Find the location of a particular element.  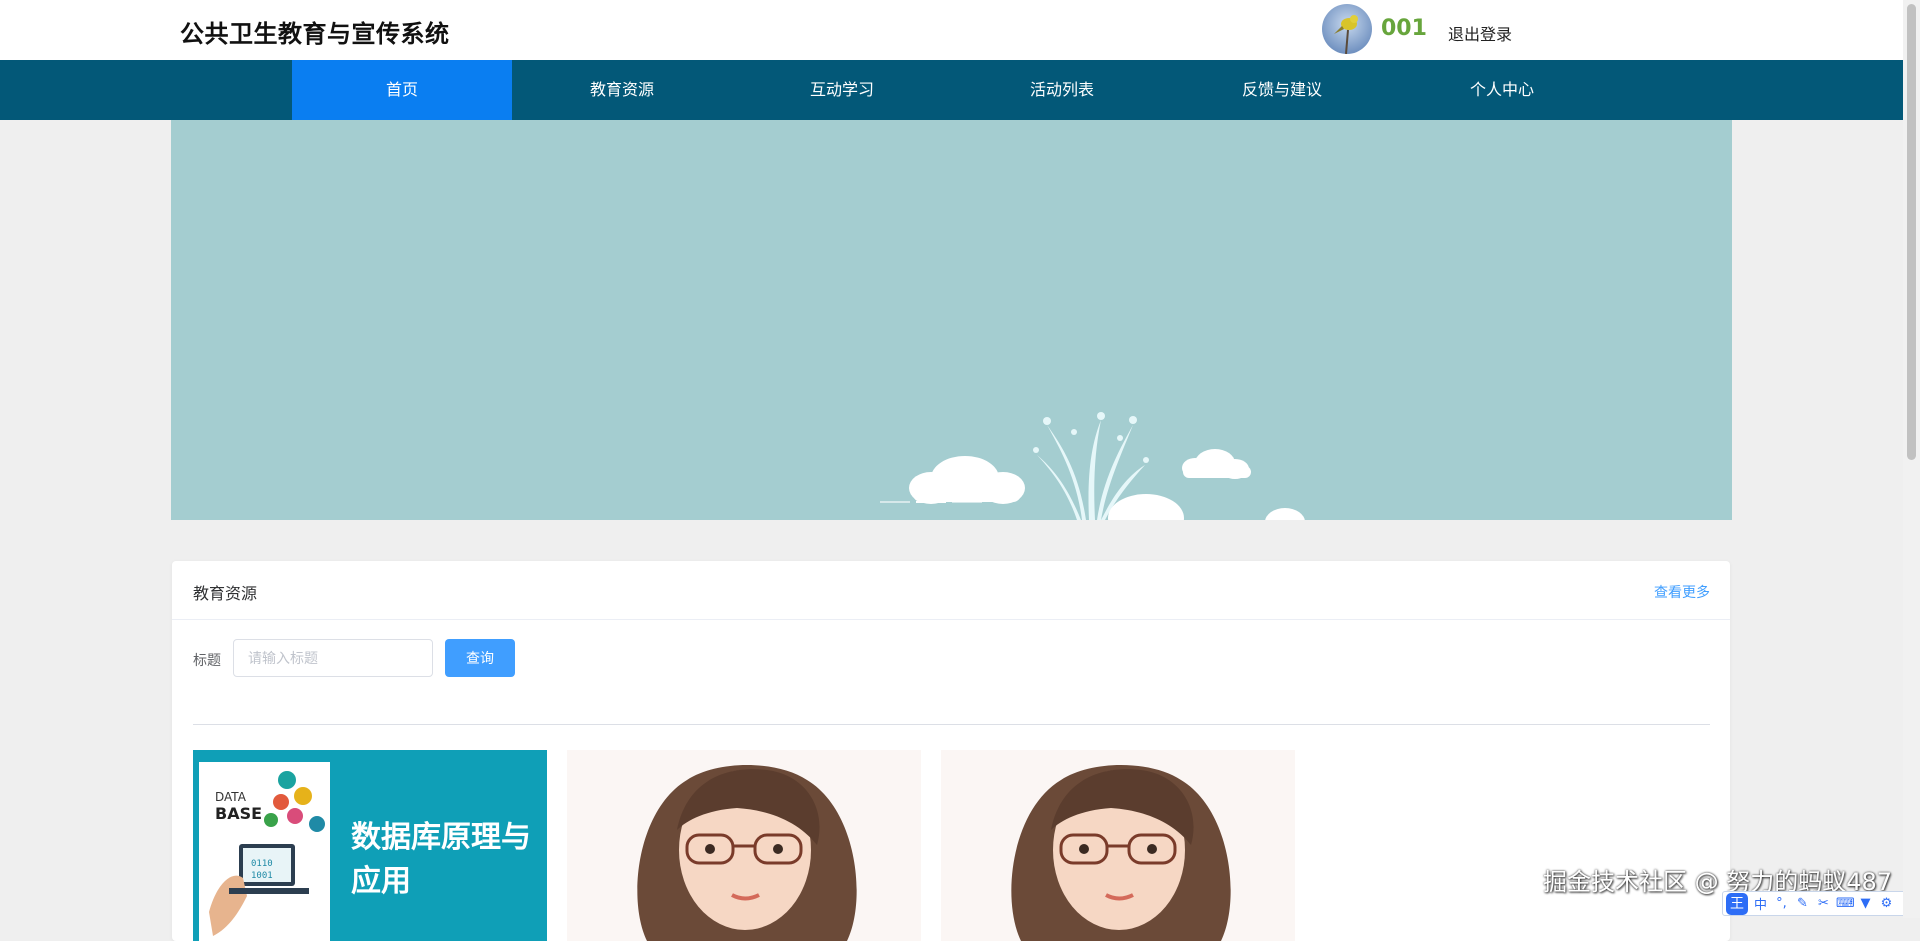

resource-card: DATA BASE 0110 1001 数据库原理与应用 is located at coordinates (370, 845).